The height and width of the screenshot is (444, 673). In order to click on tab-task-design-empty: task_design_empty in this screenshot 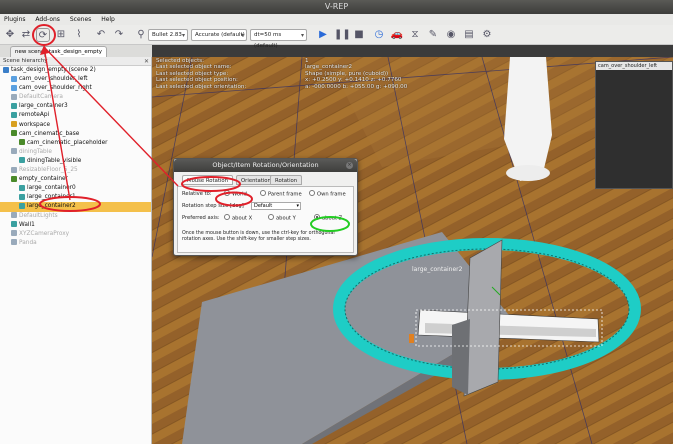, I will do `click(75, 51)`.